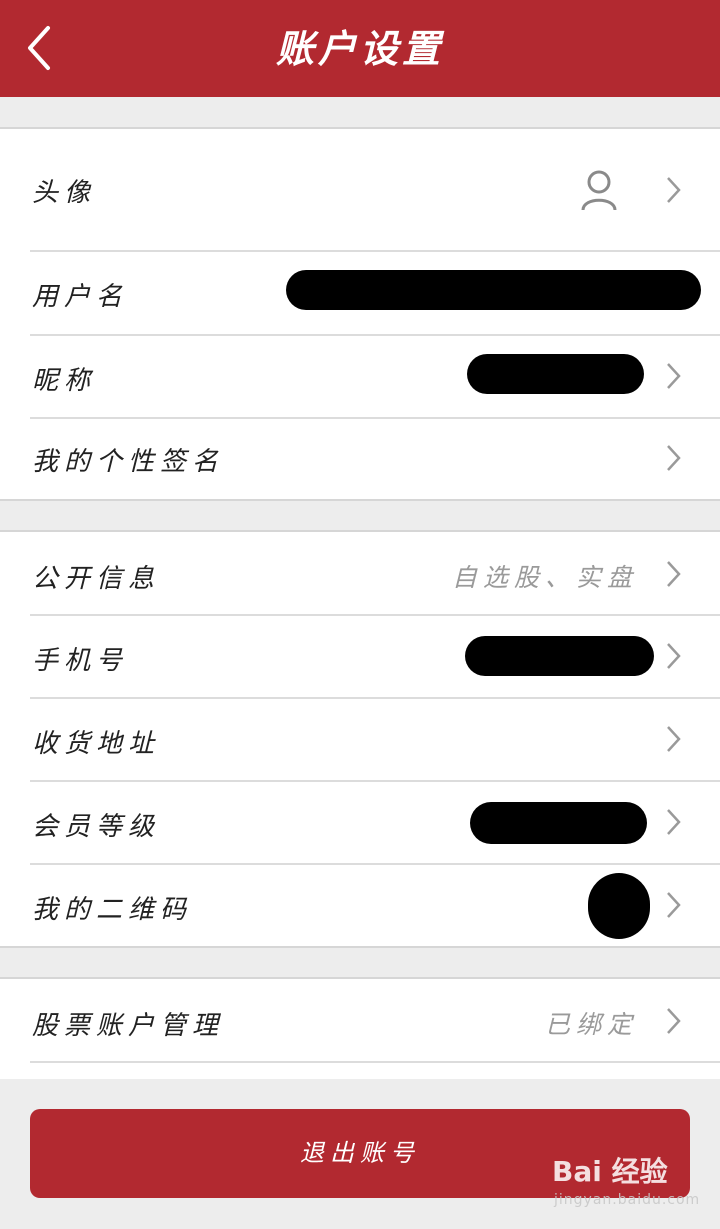  I want to click on qrcode-redaction, so click(619, 906).